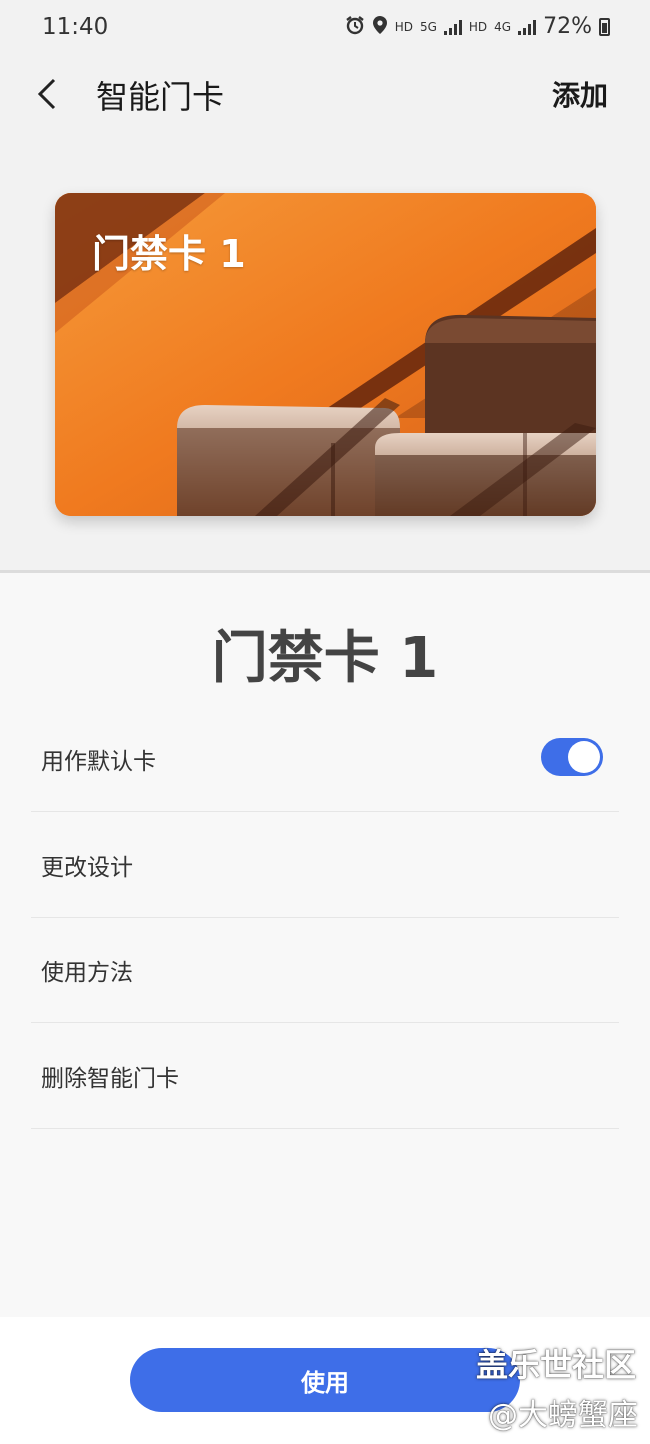 The image size is (650, 1444). Describe the element at coordinates (584, 757) in the screenshot. I see `toggle-knob` at that location.